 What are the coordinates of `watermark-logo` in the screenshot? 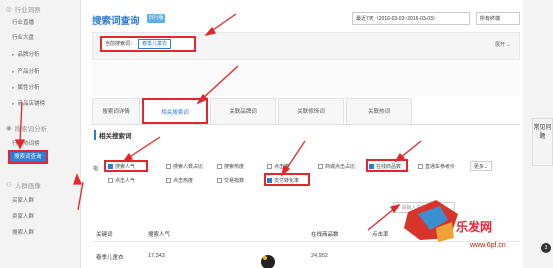 It's located at (359, 234).